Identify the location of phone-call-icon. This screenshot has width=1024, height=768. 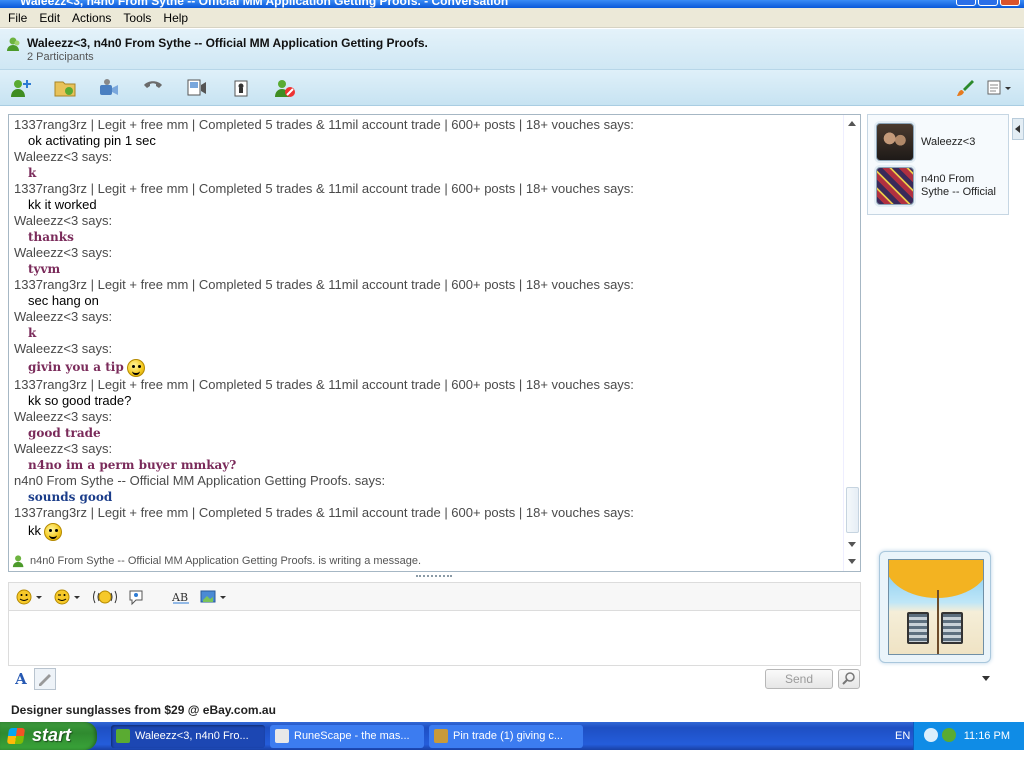
(153, 88).